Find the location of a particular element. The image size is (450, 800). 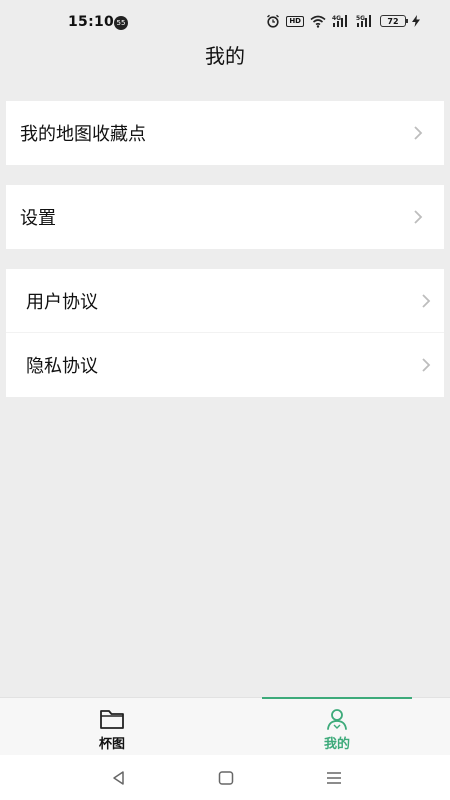

menu-item-settings: 设置 is located at coordinates (225, 217).